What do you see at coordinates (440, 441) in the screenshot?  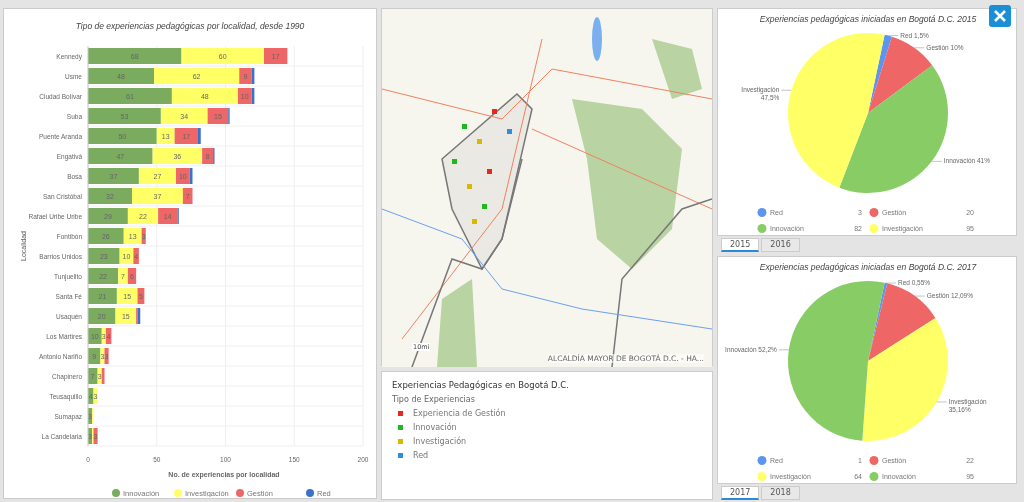 I see `legend-label: Investigación` at bounding box center [440, 441].